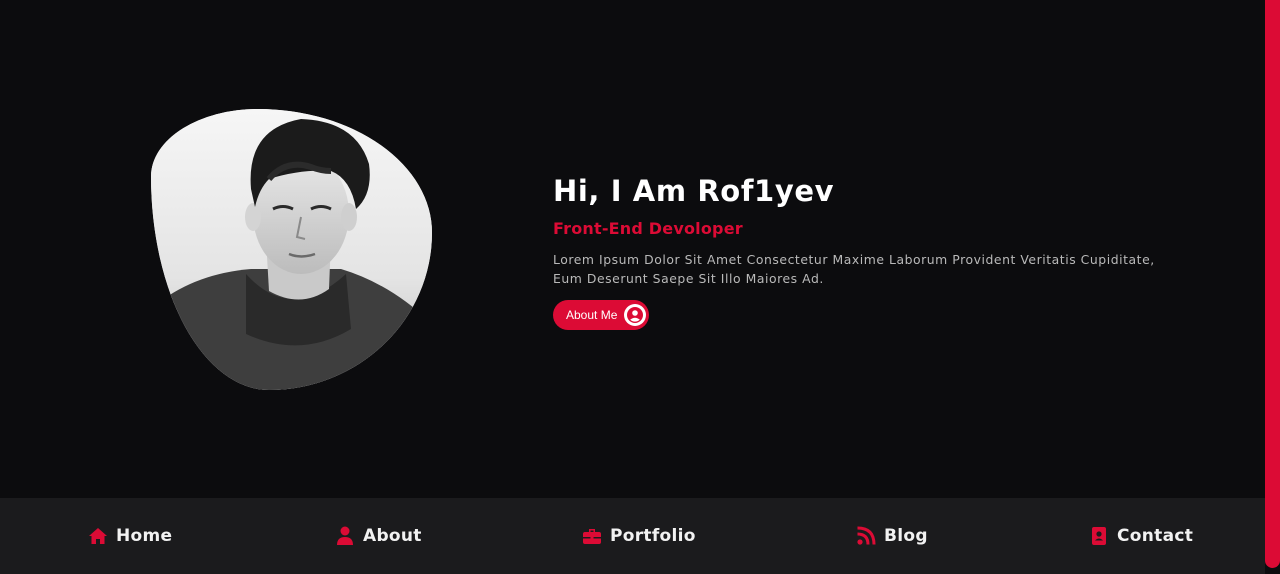 The height and width of the screenshot is (574, 1280). Describe the element at coordinates (291, 249) in the screenshot. I see `profile-photo` at that location.